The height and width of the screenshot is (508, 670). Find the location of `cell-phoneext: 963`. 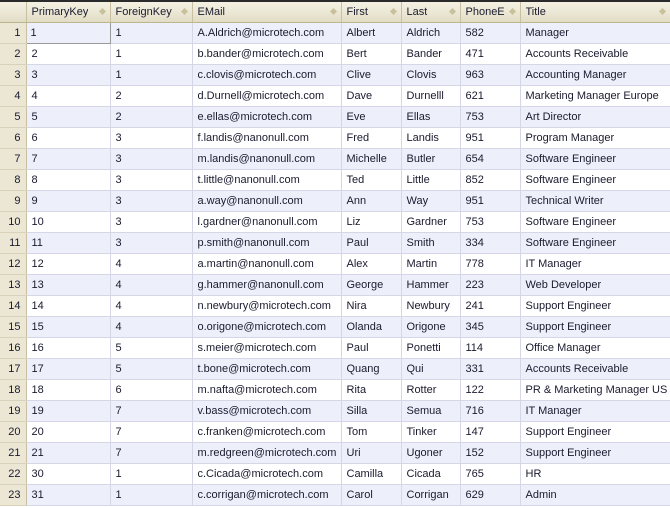

cell-phoneext: 963 is located at coordinates (490, 75).